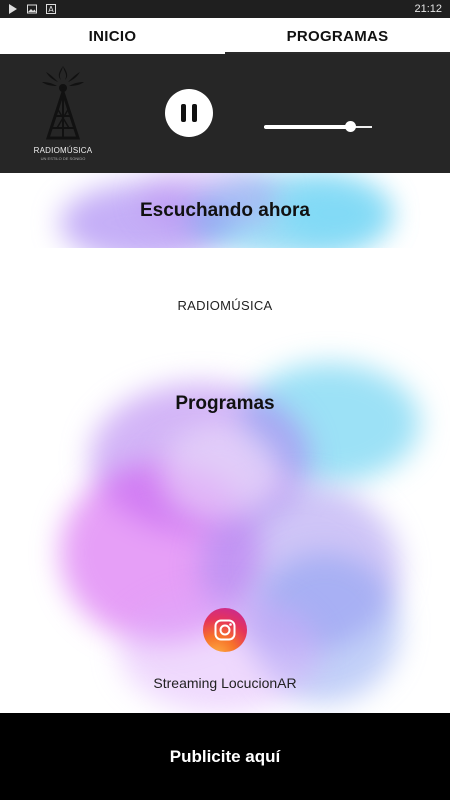  I want to click on tab-inicio: INICIO, so click(112, 36).